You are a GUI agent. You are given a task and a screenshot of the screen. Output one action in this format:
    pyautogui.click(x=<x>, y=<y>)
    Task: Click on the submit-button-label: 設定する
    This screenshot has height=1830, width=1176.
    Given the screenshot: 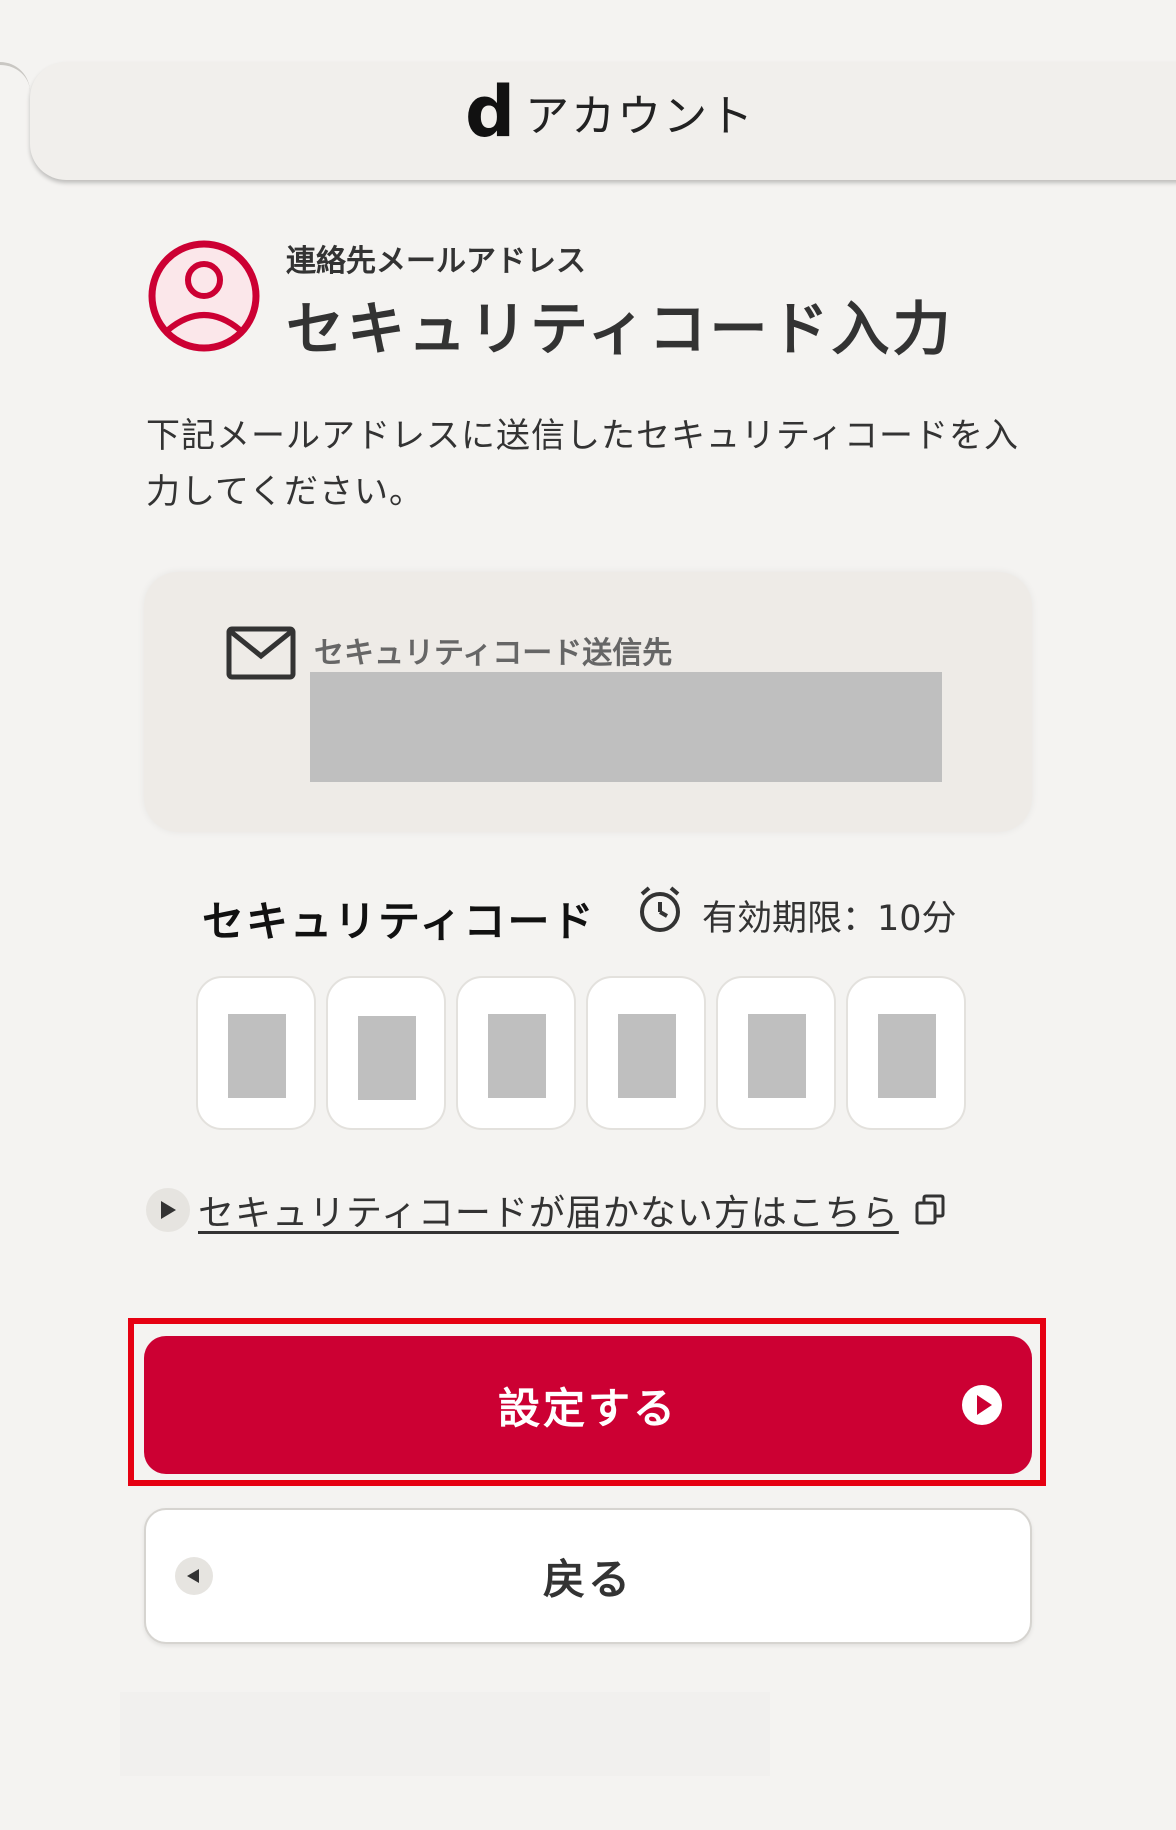 What is the action you would take?
    pyautogui.click(x=587, y=1408)
    